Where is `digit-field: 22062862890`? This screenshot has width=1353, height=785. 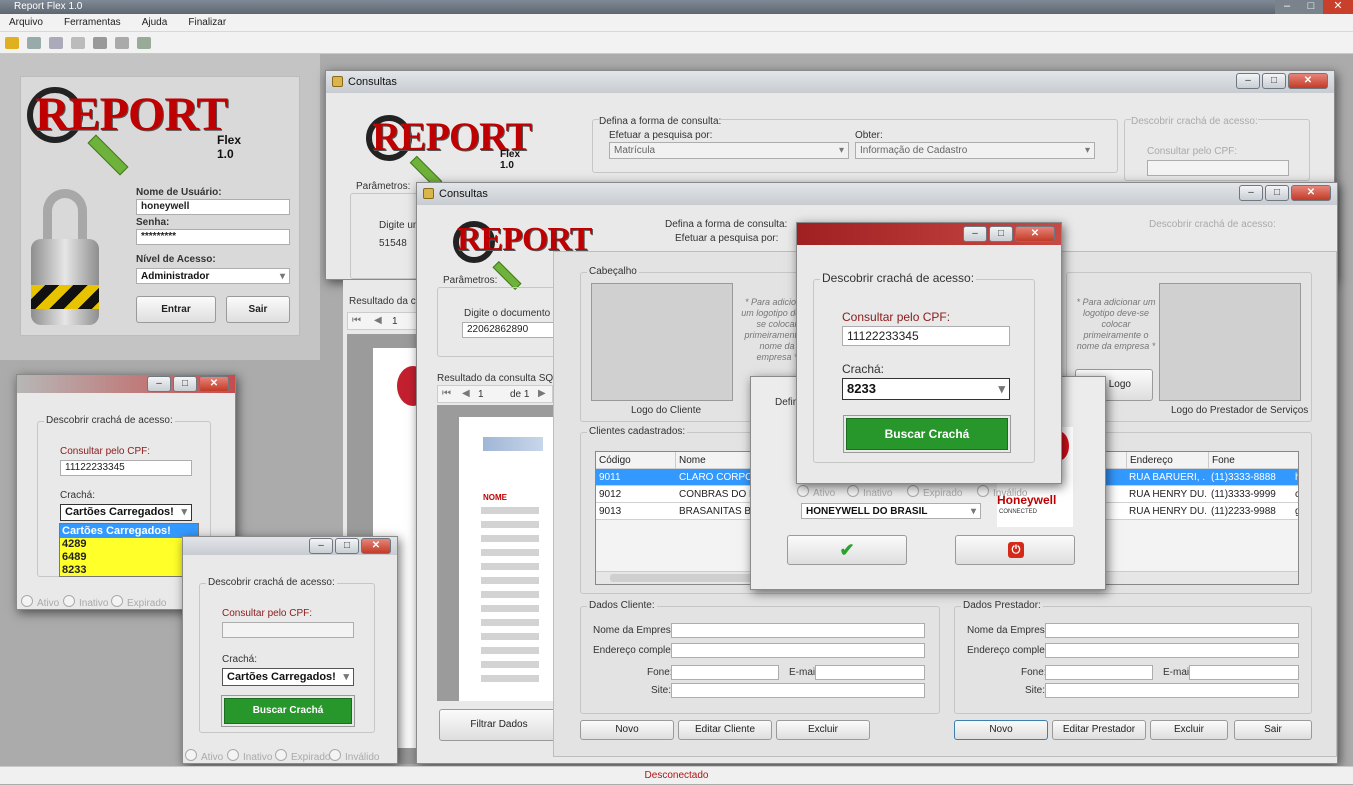 digit-field: 22062862890 is located at coordinates (510, 330).